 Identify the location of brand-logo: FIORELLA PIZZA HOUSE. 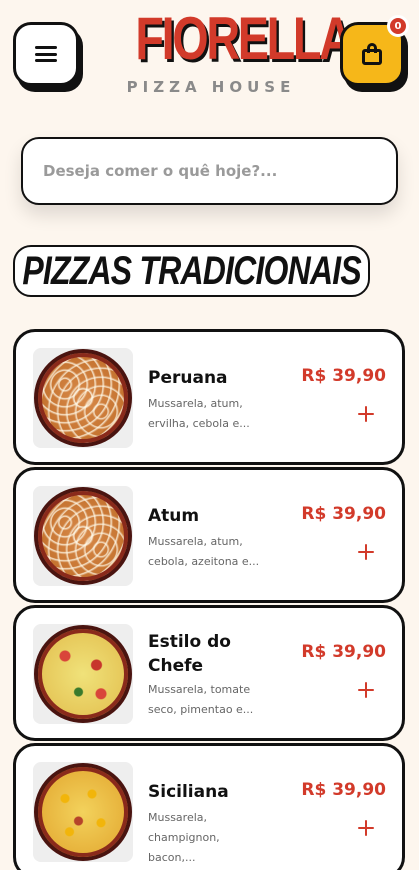
(229, 51).